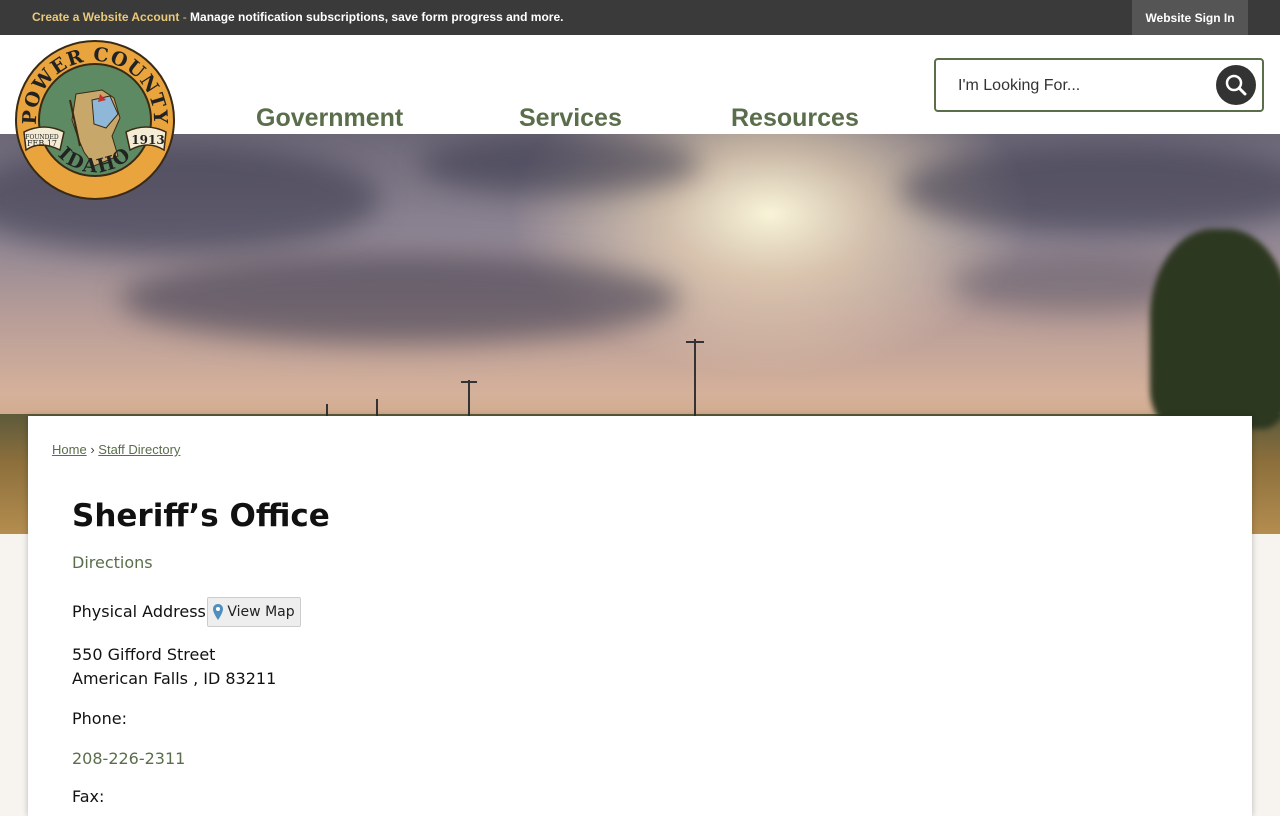 This screenshot has width=1280, height=816. I want to click on view-map-button: View Map, so click(254, 612).